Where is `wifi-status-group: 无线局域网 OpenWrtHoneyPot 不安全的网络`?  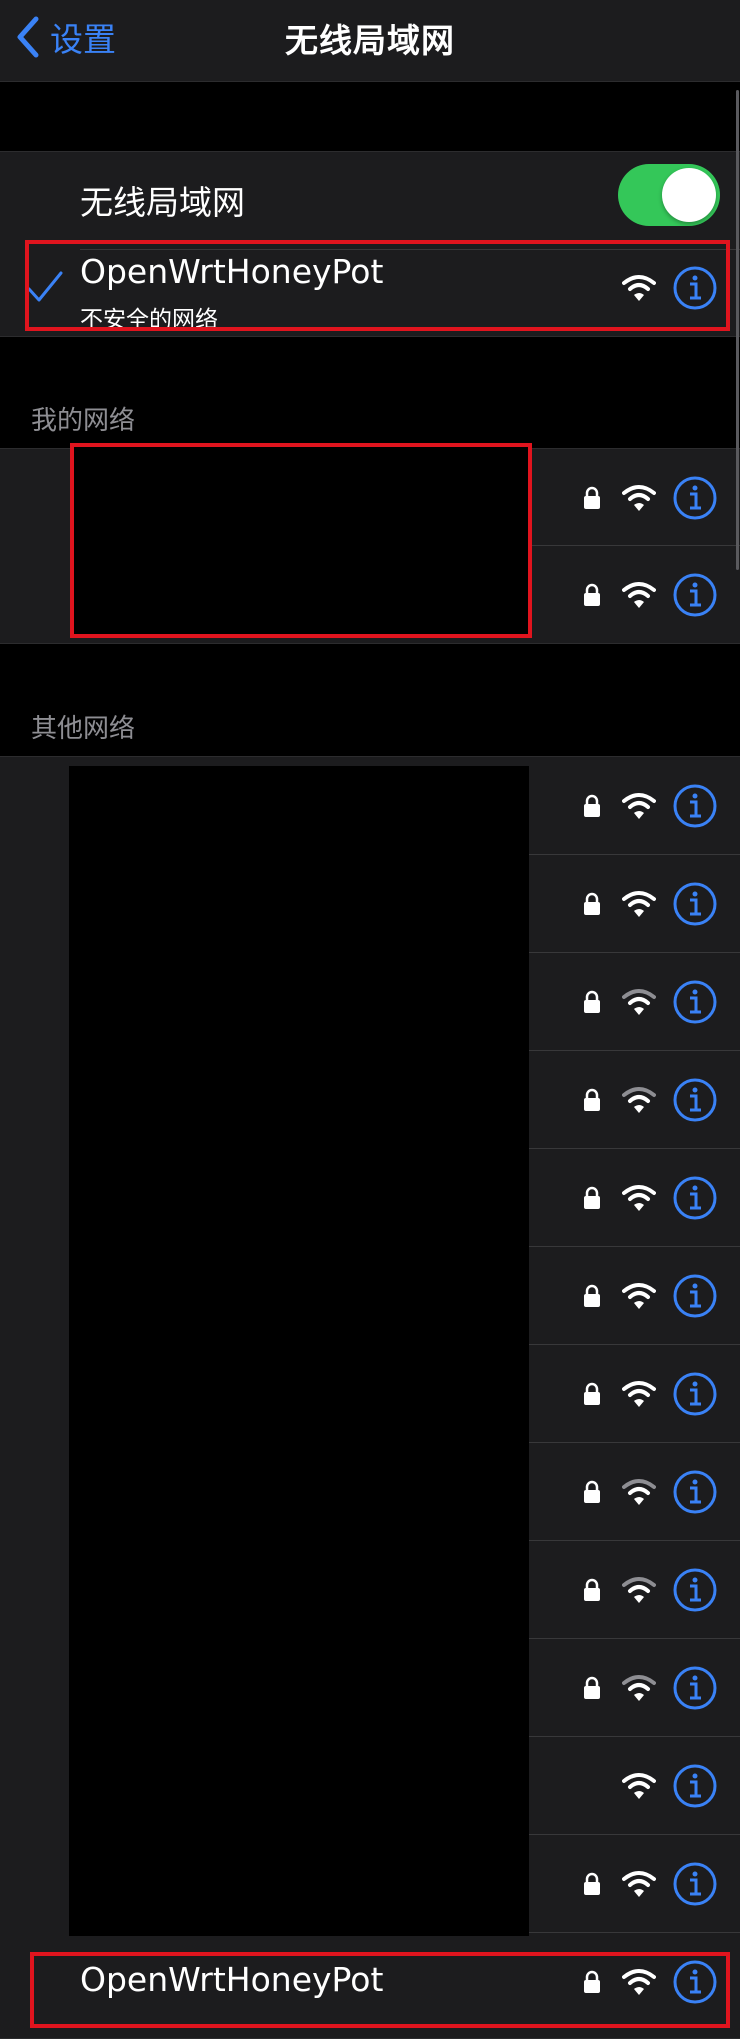 wifi-status-group: 无线局域网 OpenWrtHoneyPot 不安全的网络 is located at coordinates (370, 244).